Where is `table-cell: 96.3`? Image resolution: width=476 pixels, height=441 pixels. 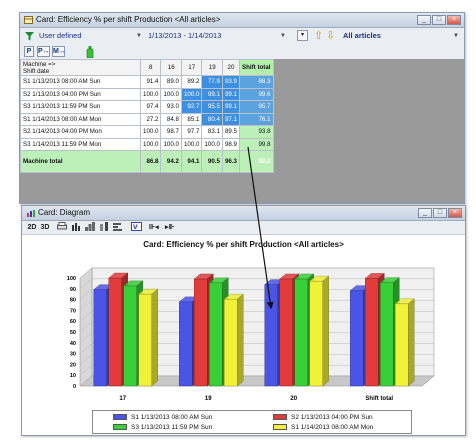 table-cell: 96.3 is located at coordinates (230, 161).